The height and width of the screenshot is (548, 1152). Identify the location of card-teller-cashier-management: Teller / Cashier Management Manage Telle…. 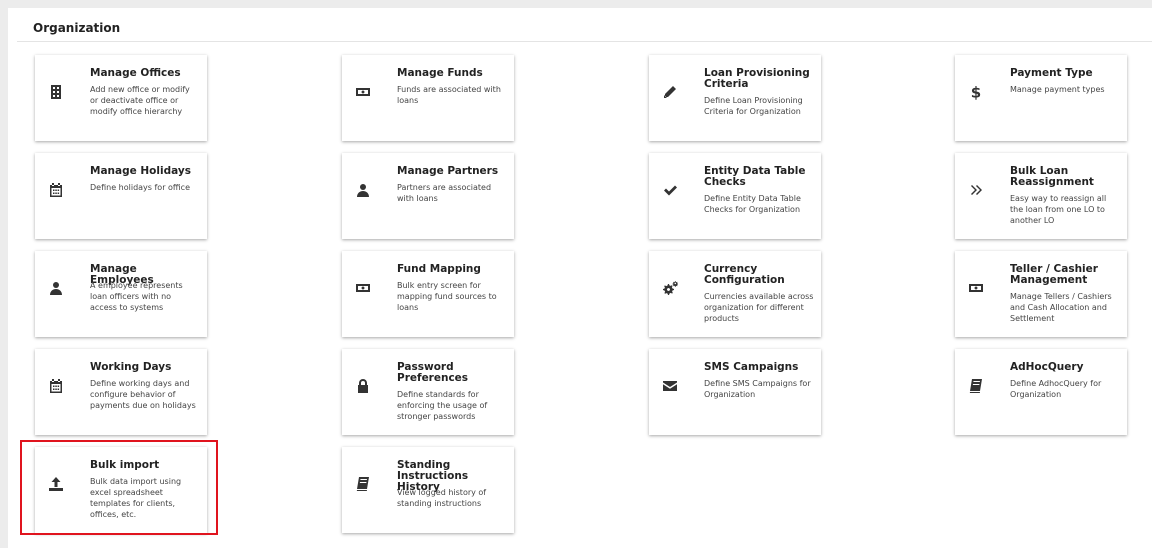
(1041, 294).